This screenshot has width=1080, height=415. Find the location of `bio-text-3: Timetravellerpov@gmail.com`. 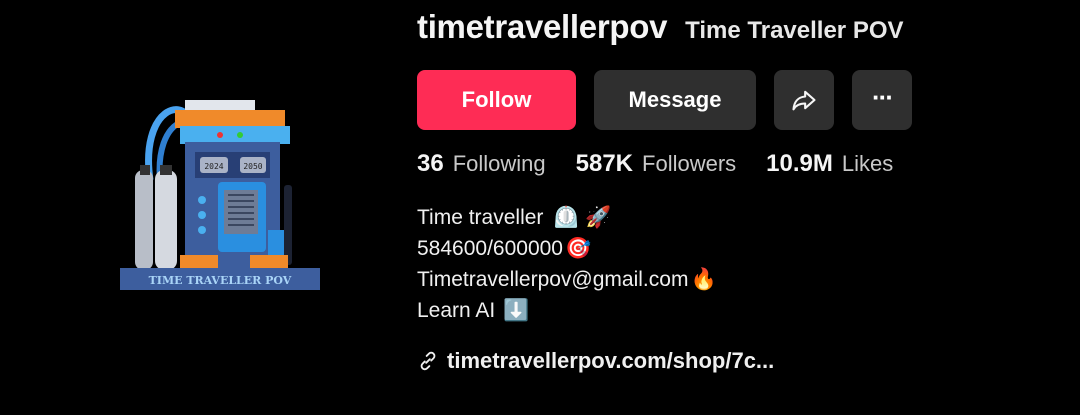

bio-text-3: Timetravellerpov@gmail.com is located at coordinates (553, 279).